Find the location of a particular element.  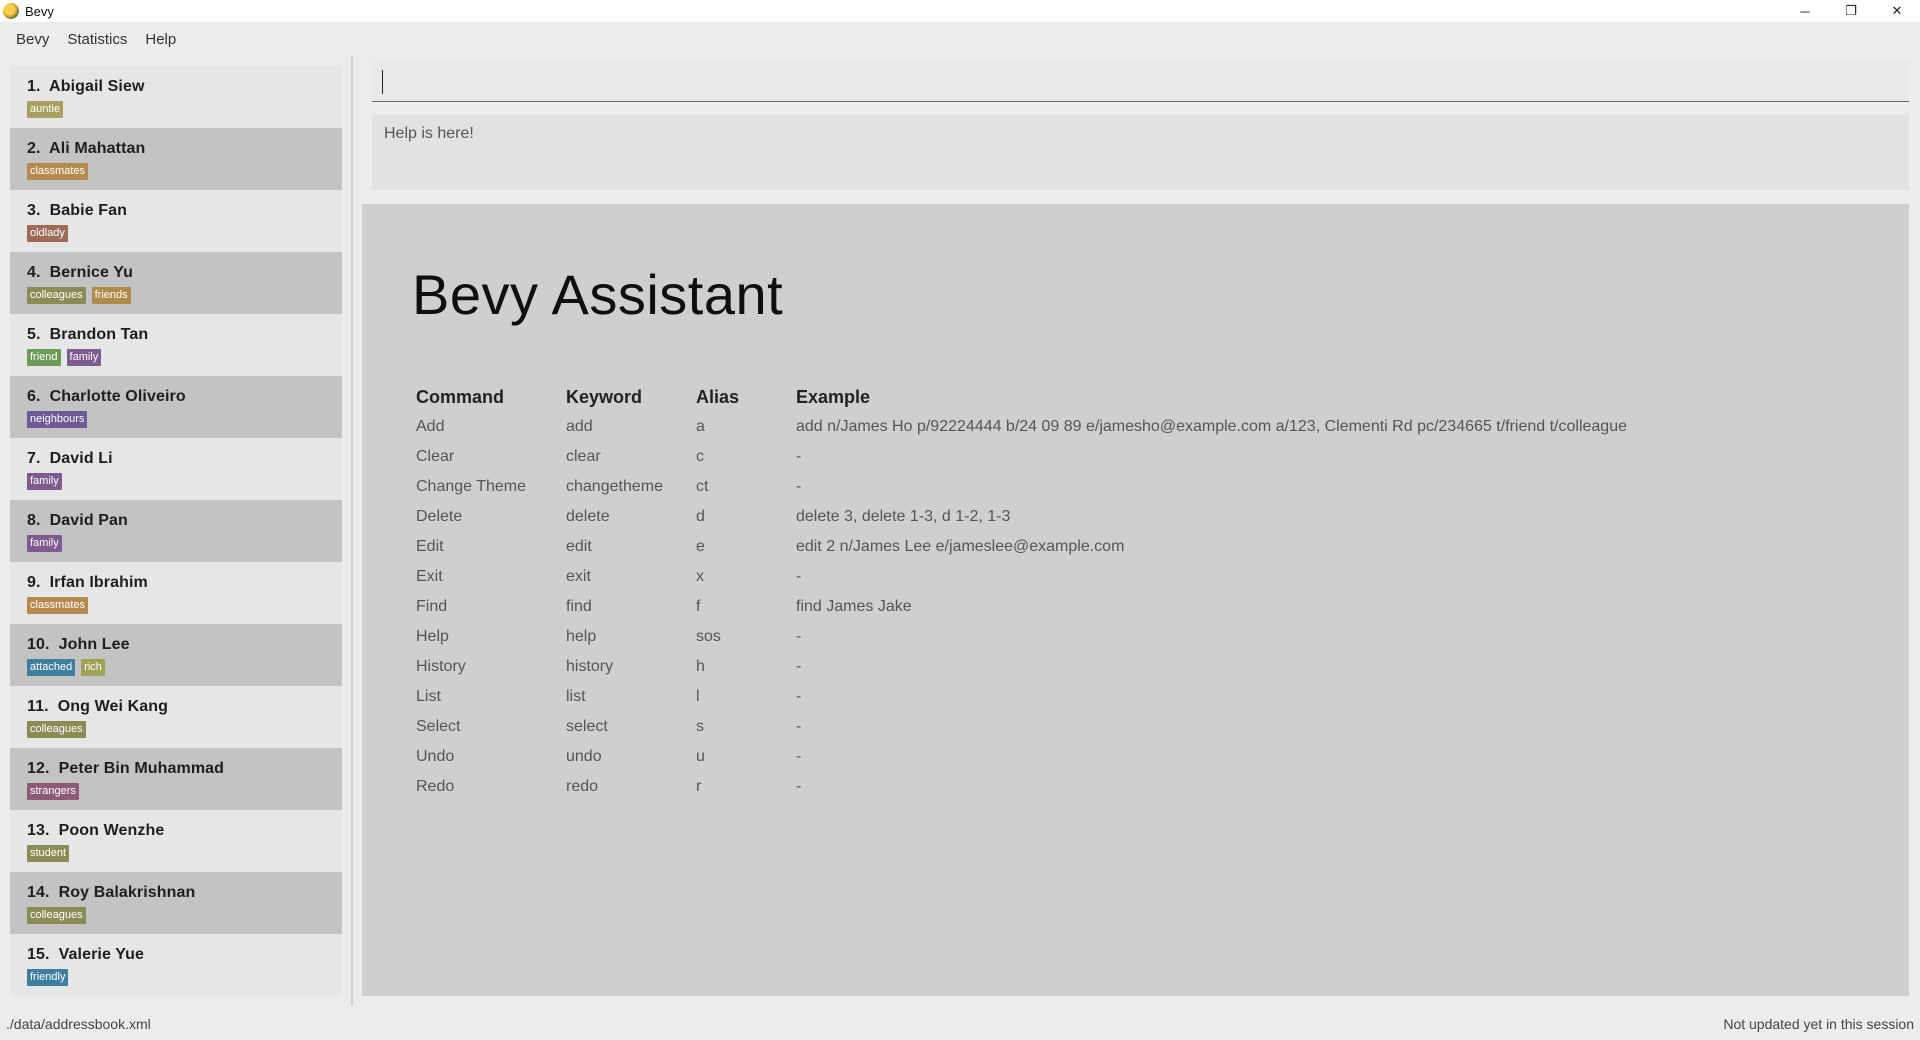

tag-badge: oldlady is located at coordinates (47, 233).